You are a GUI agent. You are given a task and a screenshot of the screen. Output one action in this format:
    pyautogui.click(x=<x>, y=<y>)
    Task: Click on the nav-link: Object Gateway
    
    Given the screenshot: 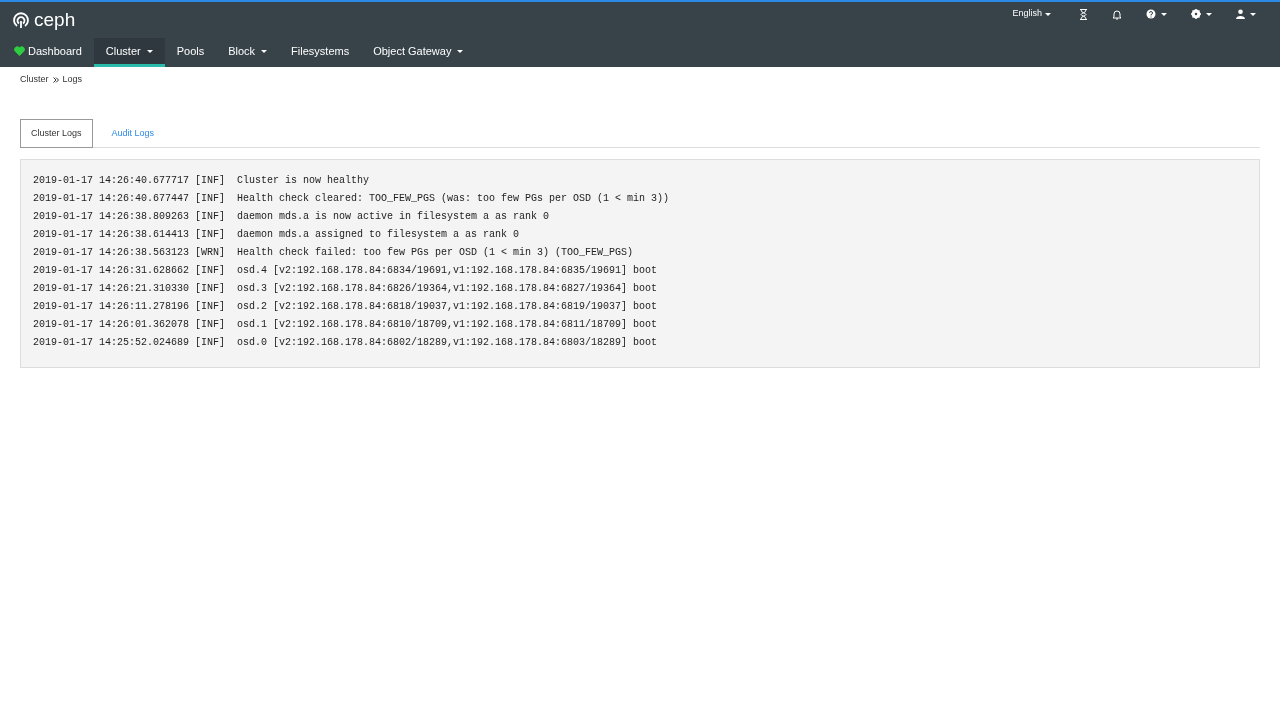 What is the action you would take?
    pyautogui.click(x=418, y=52)
    